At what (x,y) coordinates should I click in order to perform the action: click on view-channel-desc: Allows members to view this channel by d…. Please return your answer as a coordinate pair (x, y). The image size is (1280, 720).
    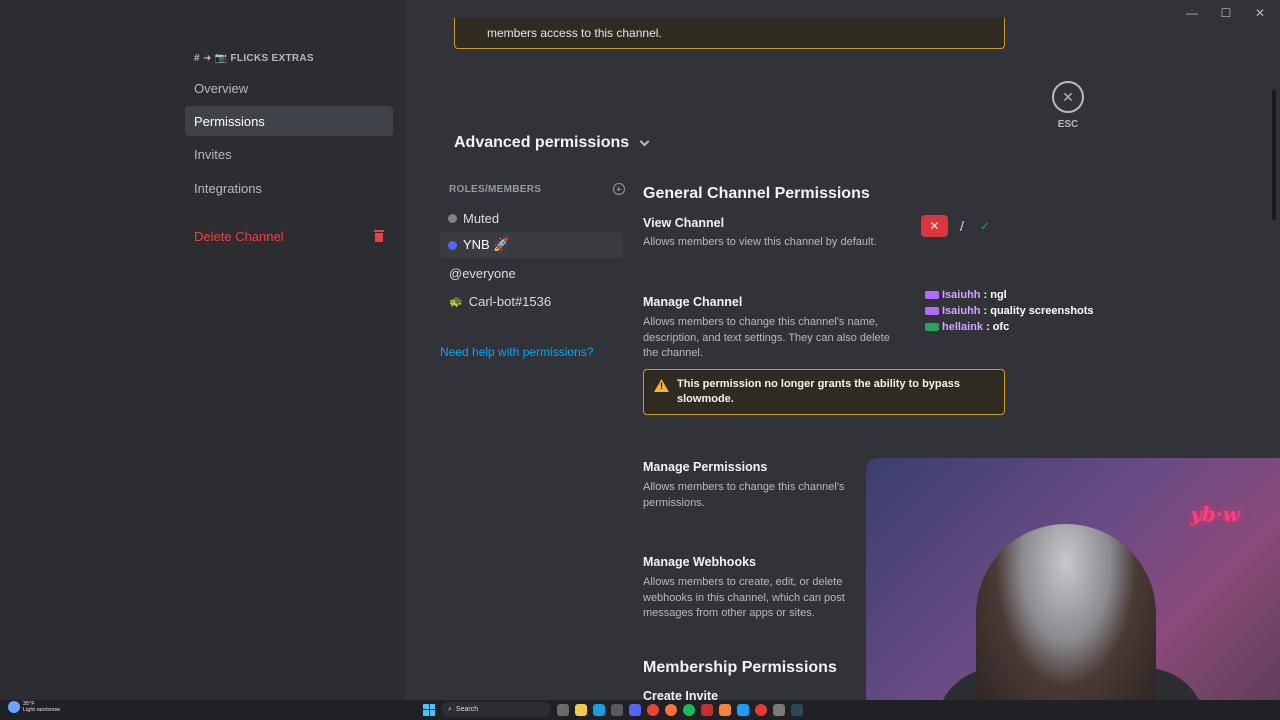
    Looking at the image, I should click on (760, 242).